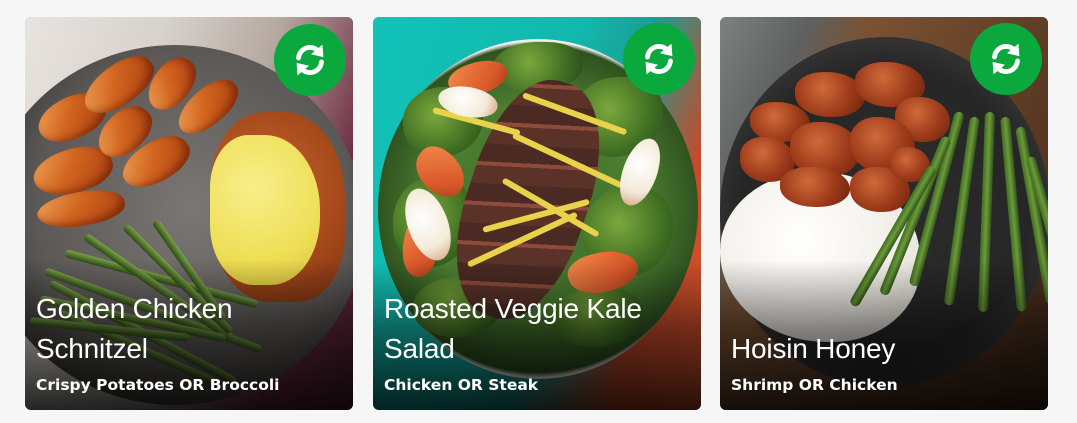  I want to click on recipe-title: Golden Chicken Schnitzel, so click(134, 328).